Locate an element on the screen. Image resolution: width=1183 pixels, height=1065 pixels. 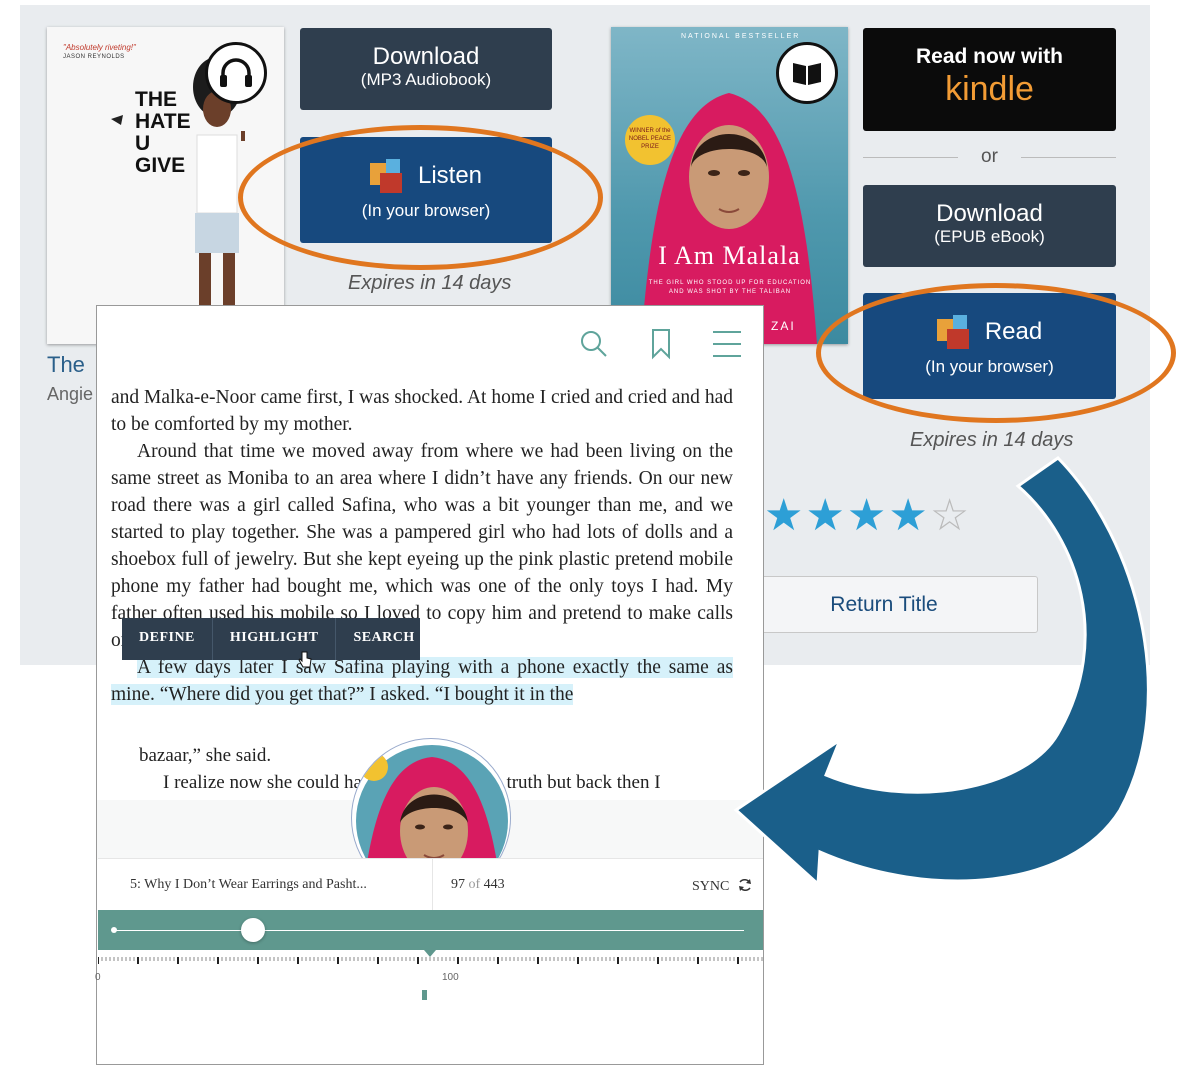
slider-track is located at coordinates (429, 930).